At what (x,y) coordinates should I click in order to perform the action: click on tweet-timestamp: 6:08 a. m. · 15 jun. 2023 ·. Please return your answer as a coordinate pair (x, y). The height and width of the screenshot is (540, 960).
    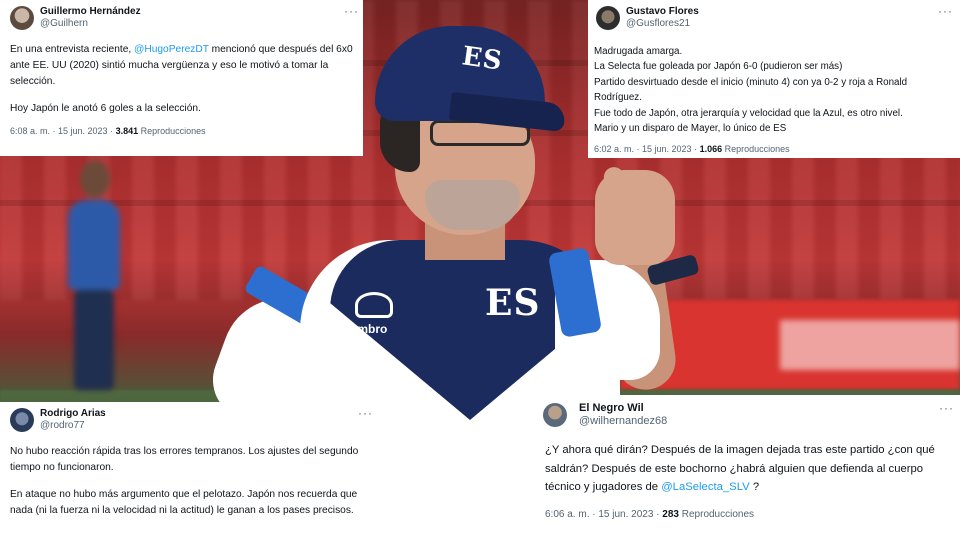
    Looking at the image, I should click on (63, 131).